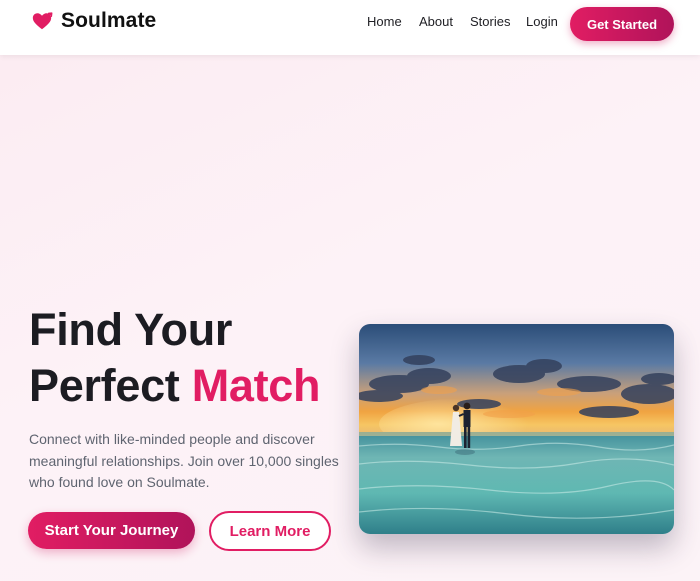 This screenshot has width=700, height=581. I want to click on learn-more-button: Learn More, so click(270, 531).